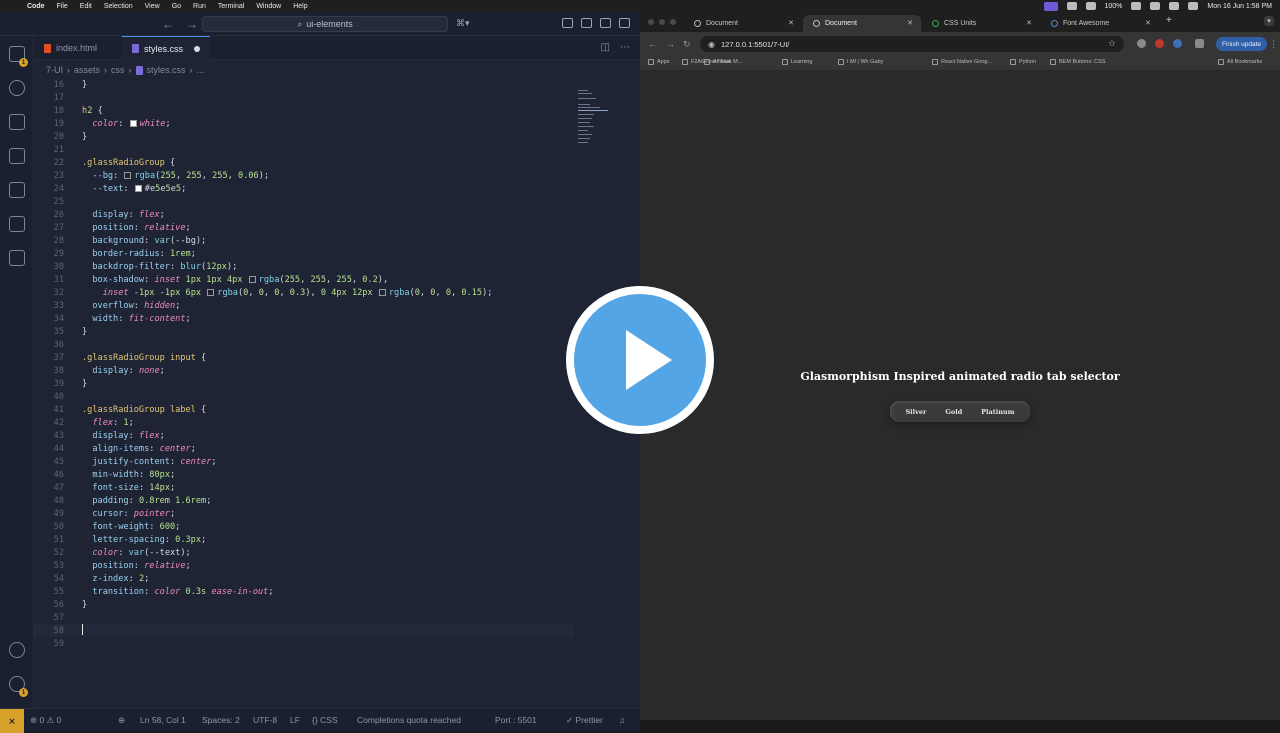 This screenshot has height=733, width=1280. Describe the element at coordinates (1239, 6) in the screenshot. I see `menu-clock: Mon 16 Jun 1:58 PM` at that location.